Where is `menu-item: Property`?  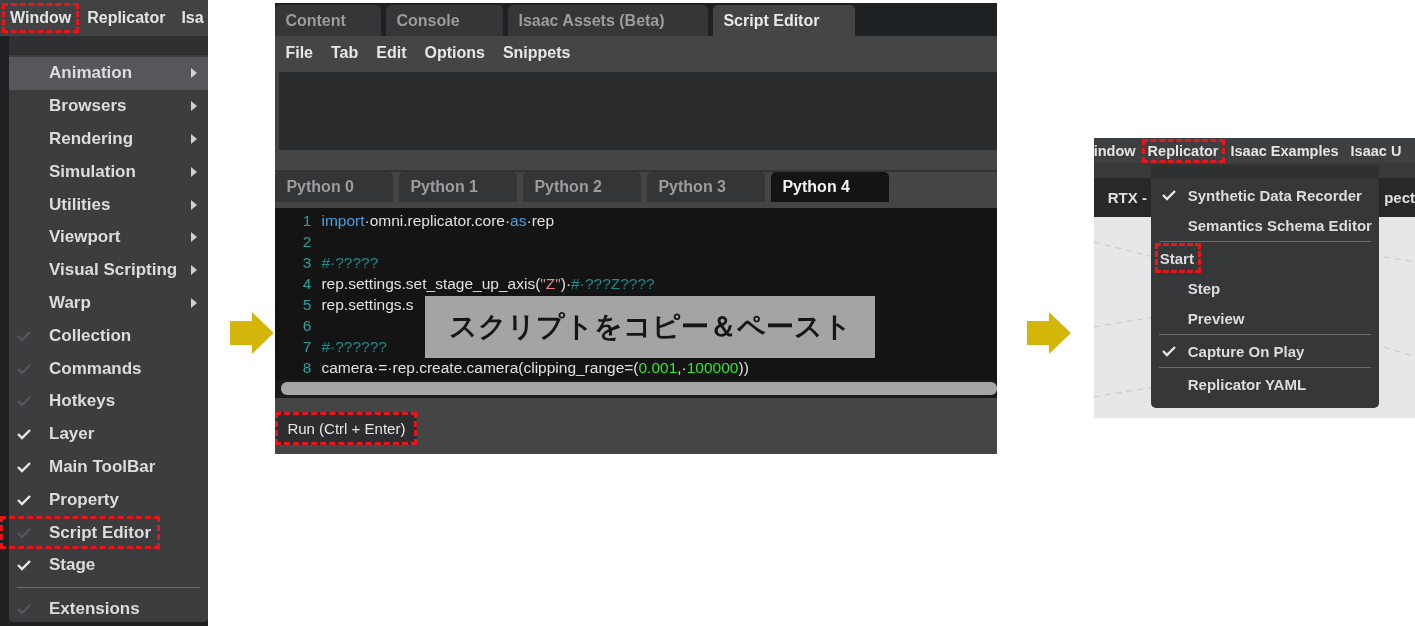
menu-item: Property is located at coordinates (108, 500).